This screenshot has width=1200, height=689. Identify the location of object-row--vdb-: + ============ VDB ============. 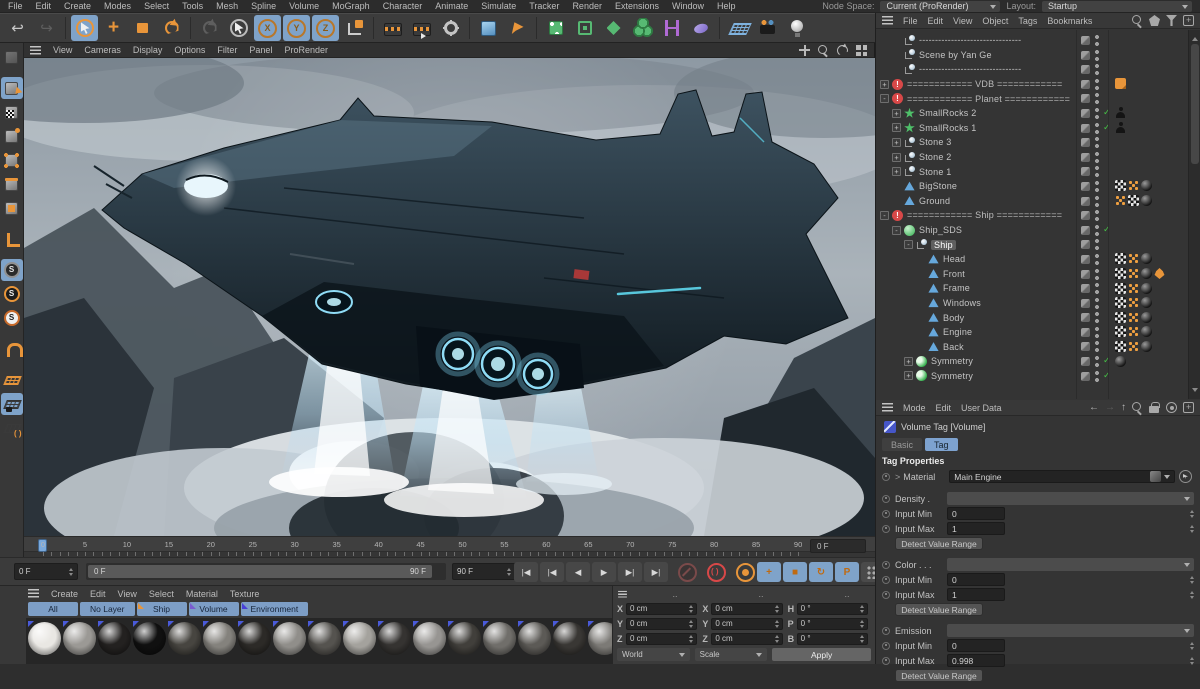
(1032, 84).